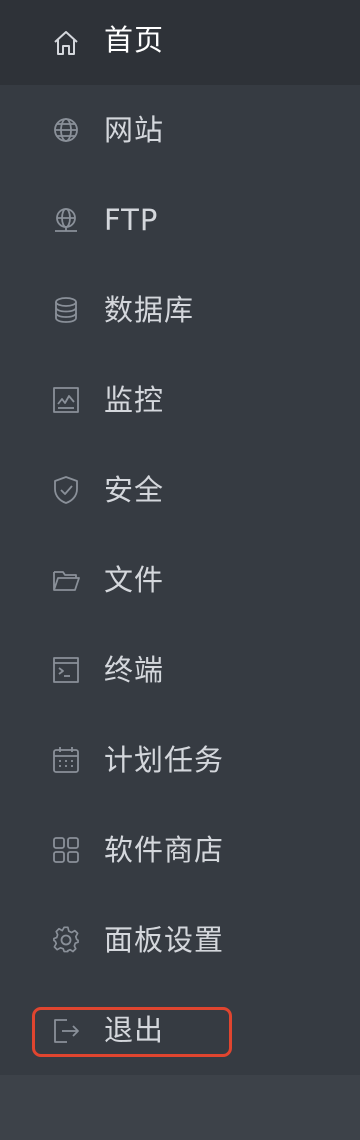  What do you see at coordinates (180, 400) in the screenshot?
I see `sidebar-item-monitor: 监控` at bounding box center [180, 400].